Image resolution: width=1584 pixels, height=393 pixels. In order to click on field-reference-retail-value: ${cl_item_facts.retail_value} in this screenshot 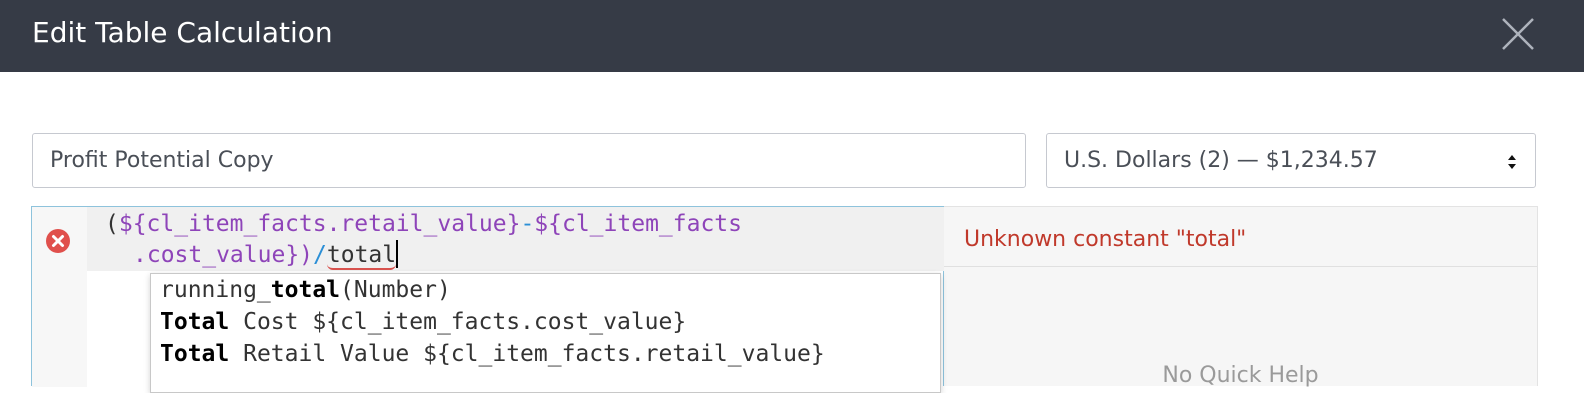, I will do `click(319, 224)`.